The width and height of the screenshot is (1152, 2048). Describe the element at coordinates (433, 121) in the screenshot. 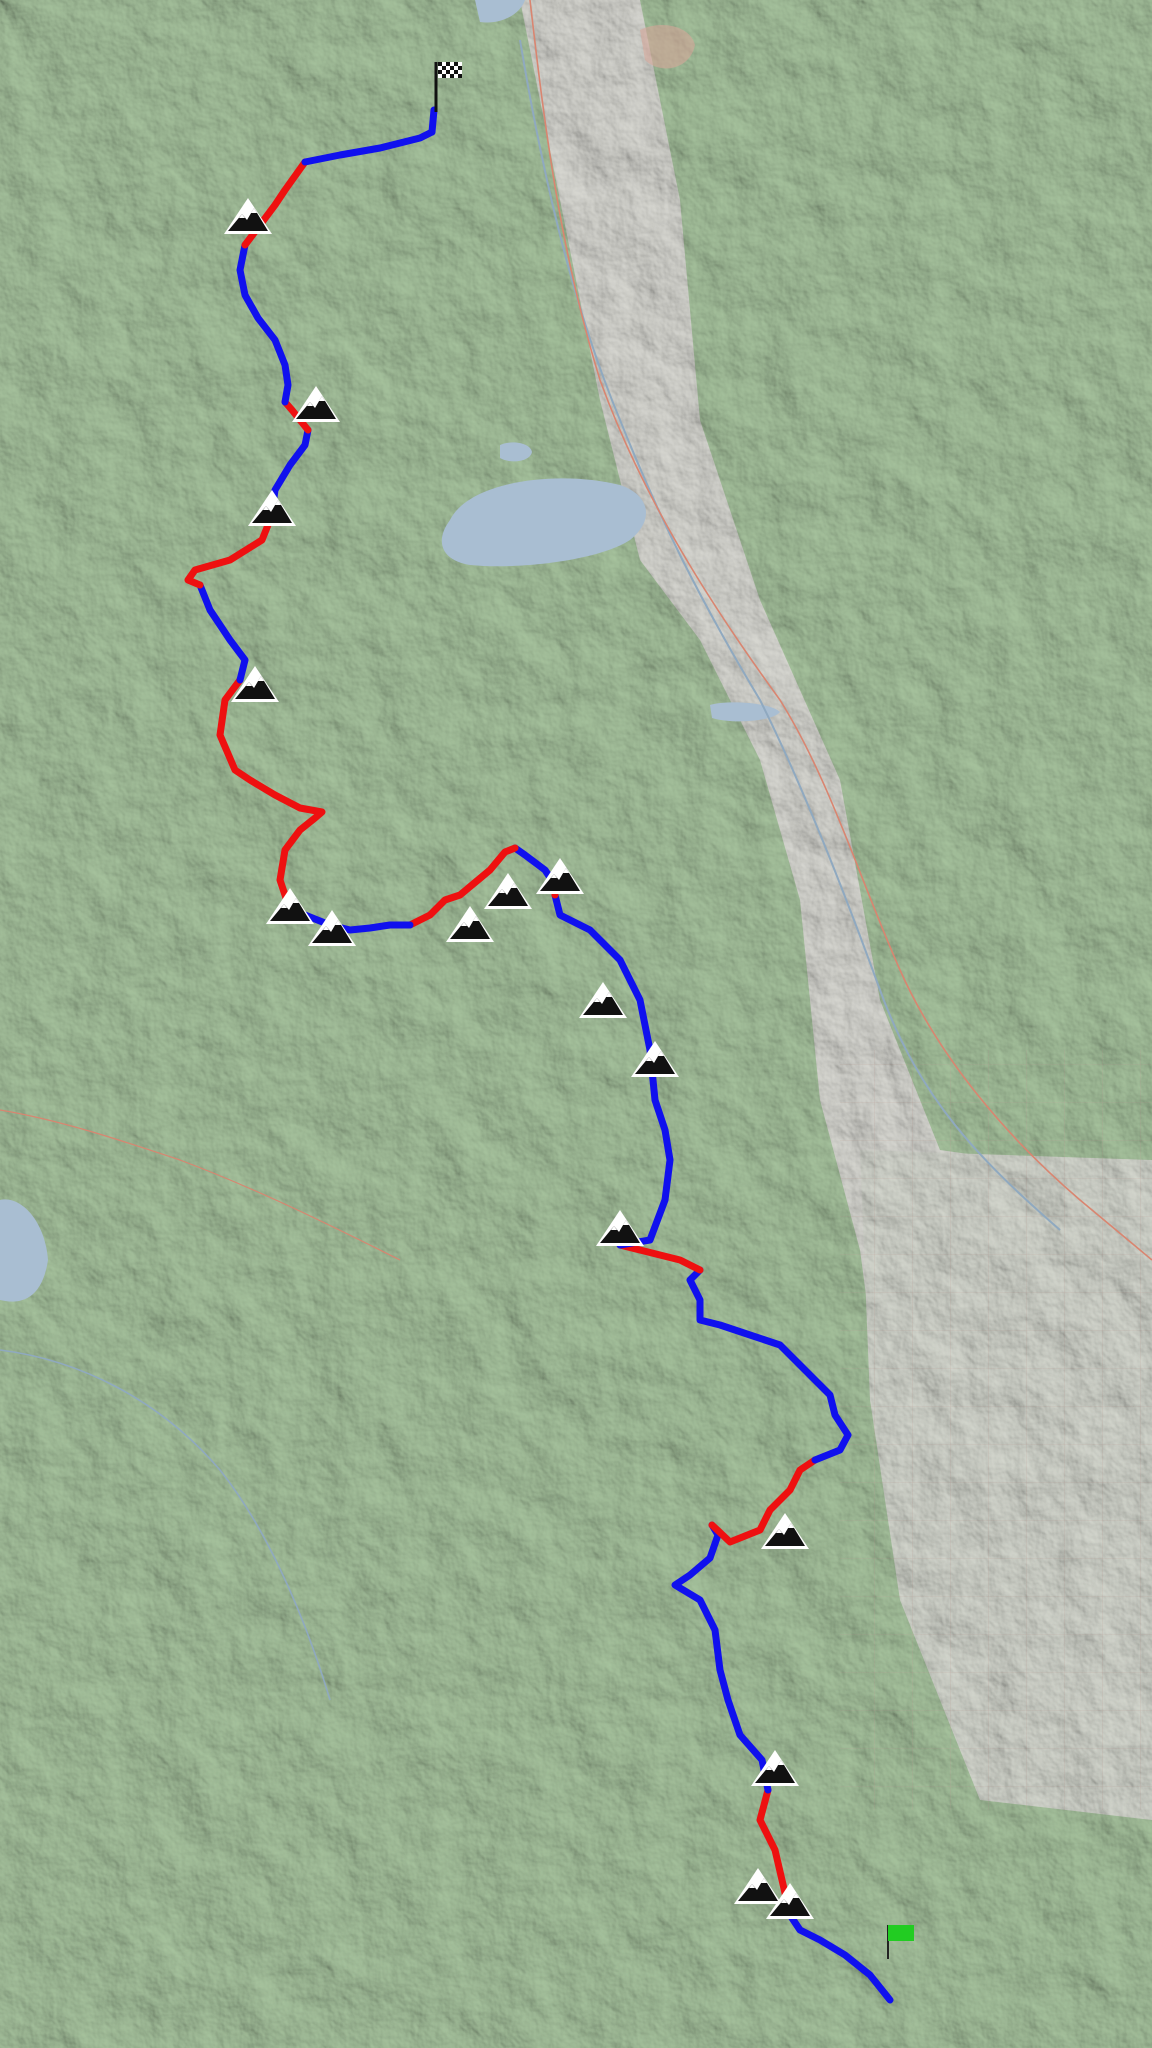

I see `route-segment-blue` at that location.